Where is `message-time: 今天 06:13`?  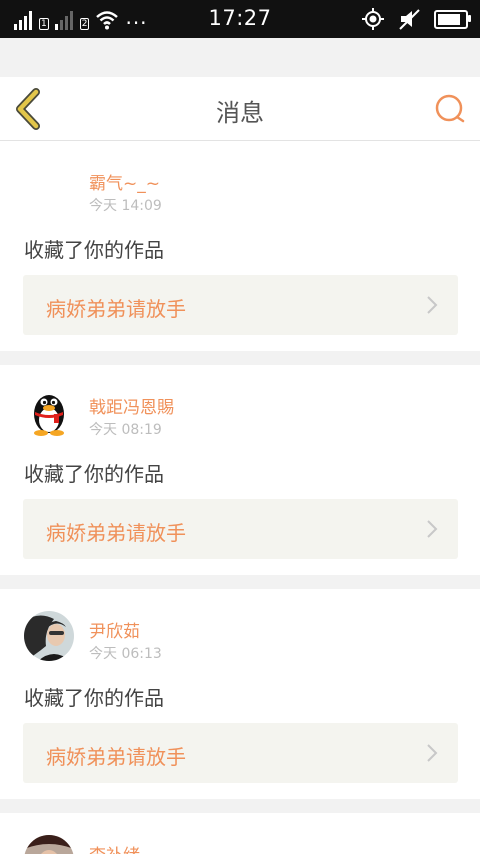 message-time: 今天 06:13 is located at coordinates (125, 654).